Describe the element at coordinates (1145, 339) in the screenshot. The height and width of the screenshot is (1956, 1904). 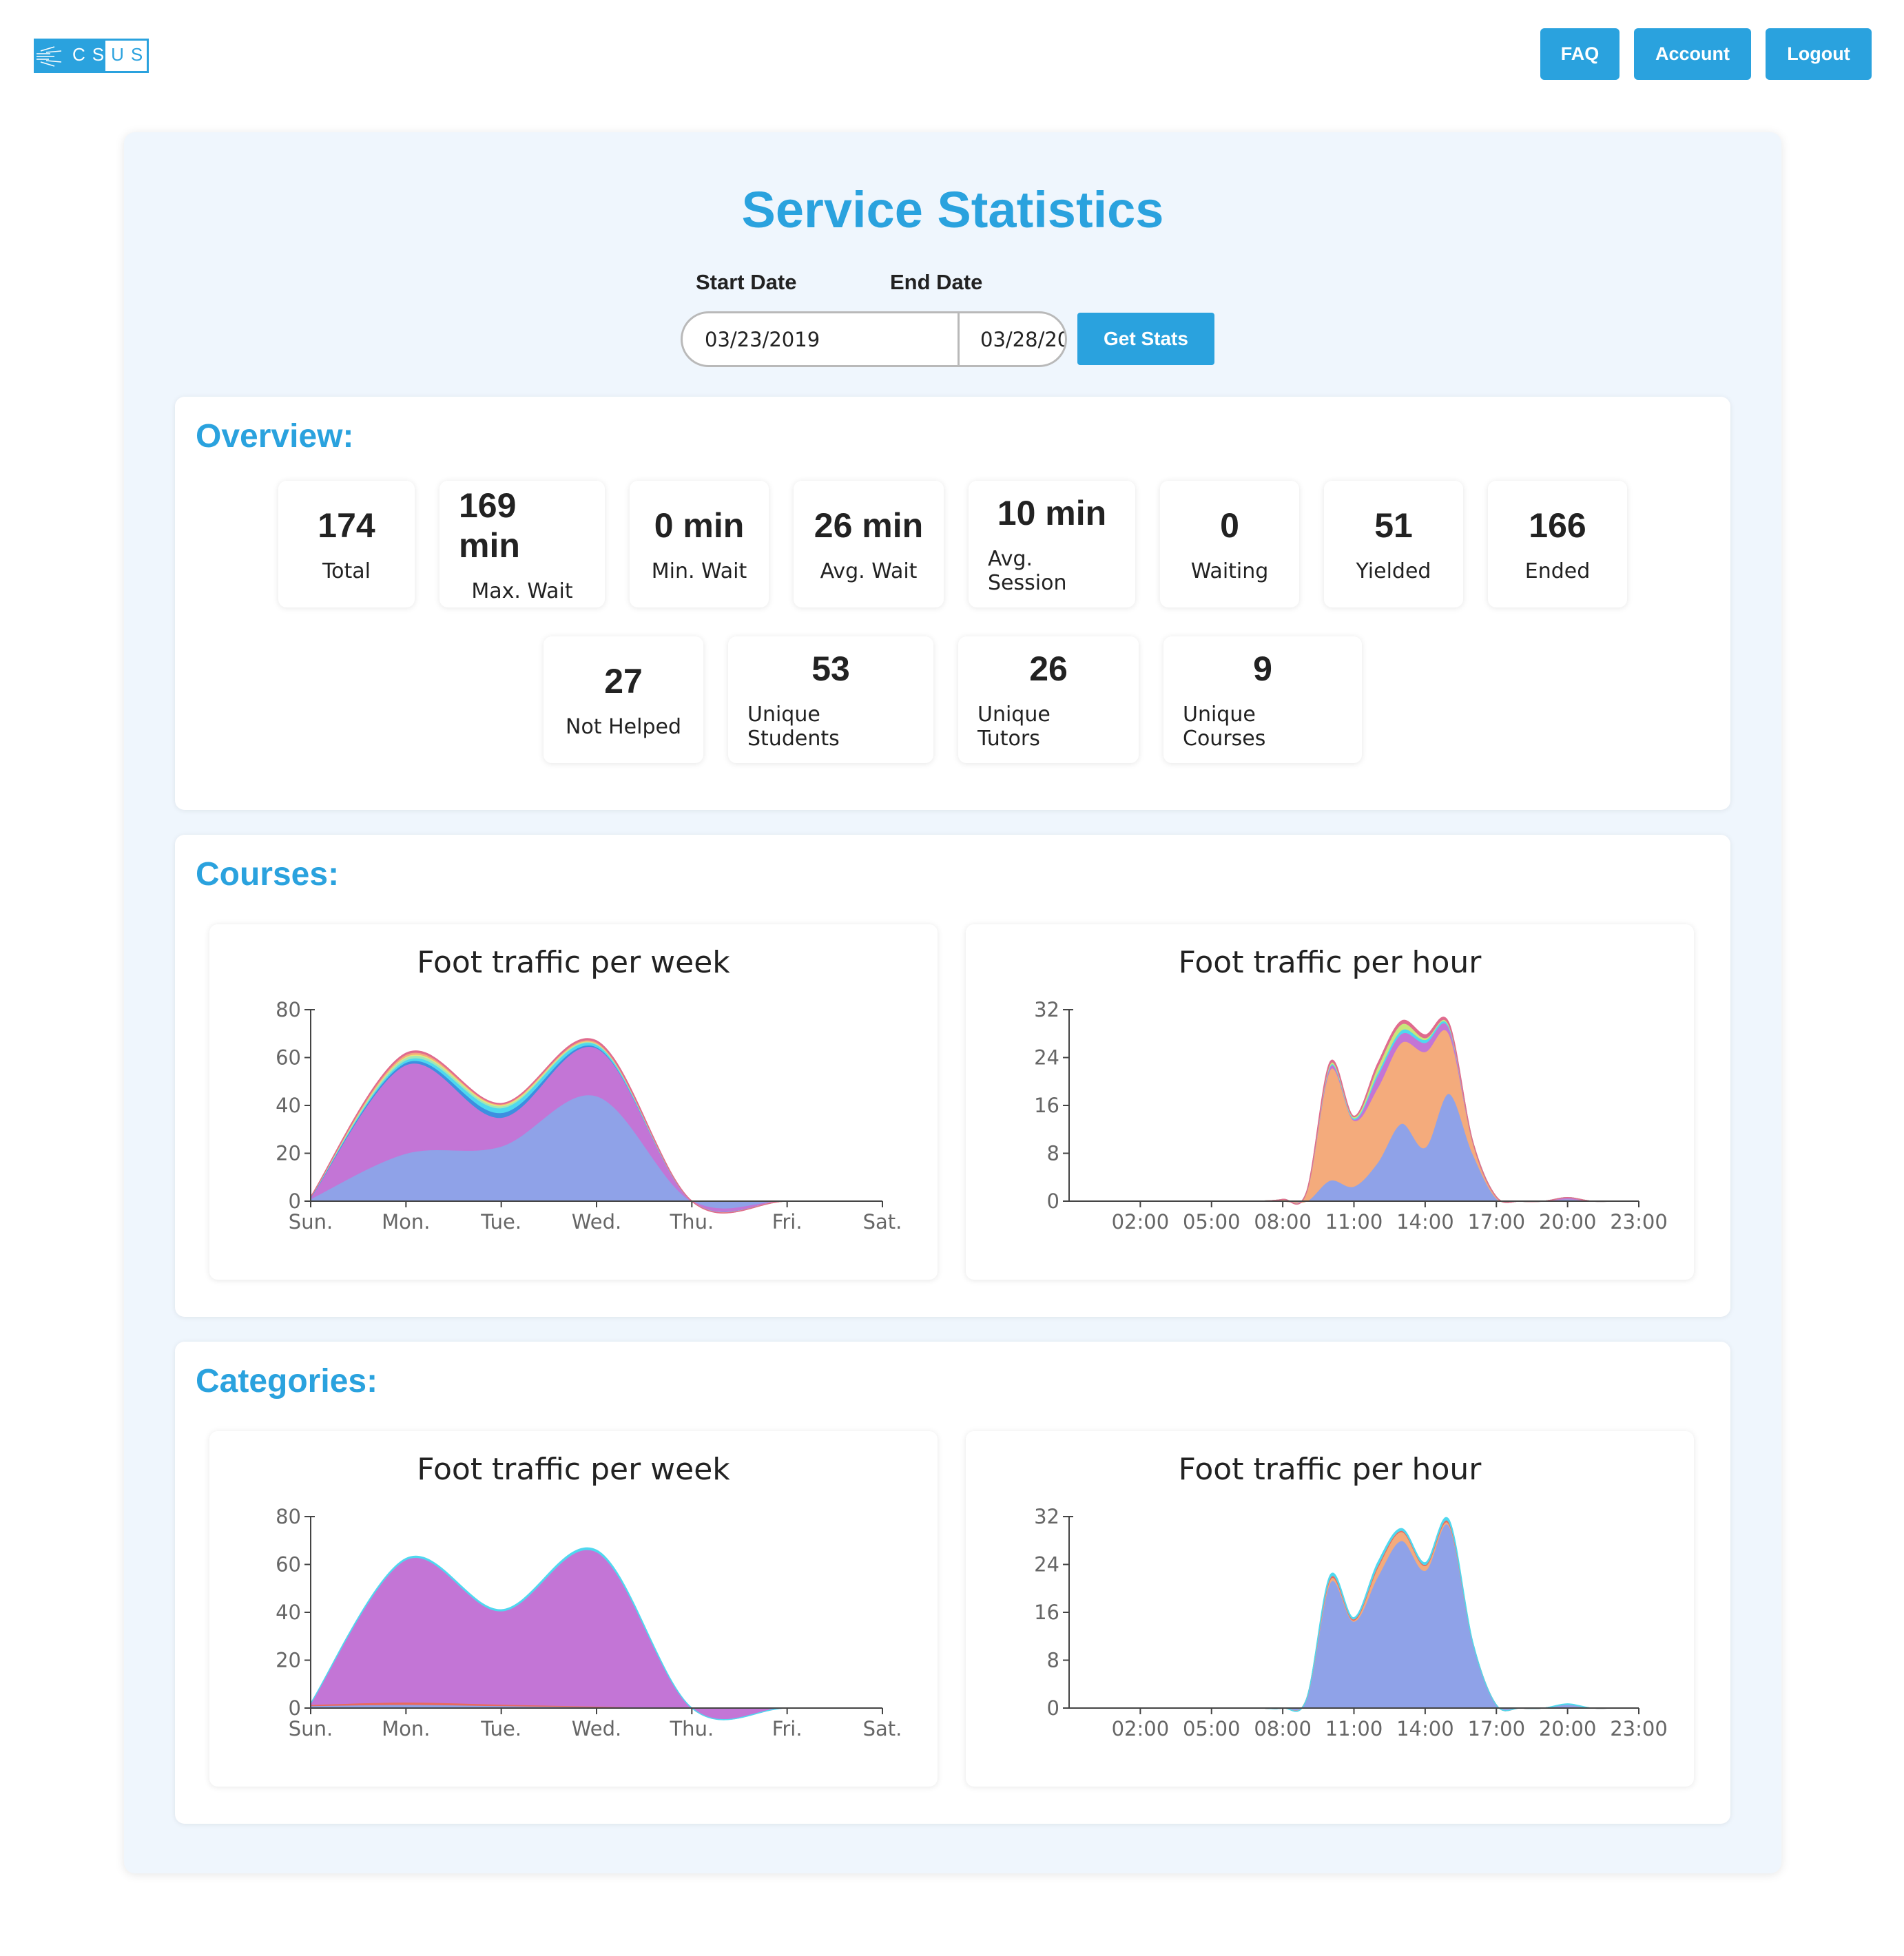
I see `get-stats-button: Get Stats` at that location.